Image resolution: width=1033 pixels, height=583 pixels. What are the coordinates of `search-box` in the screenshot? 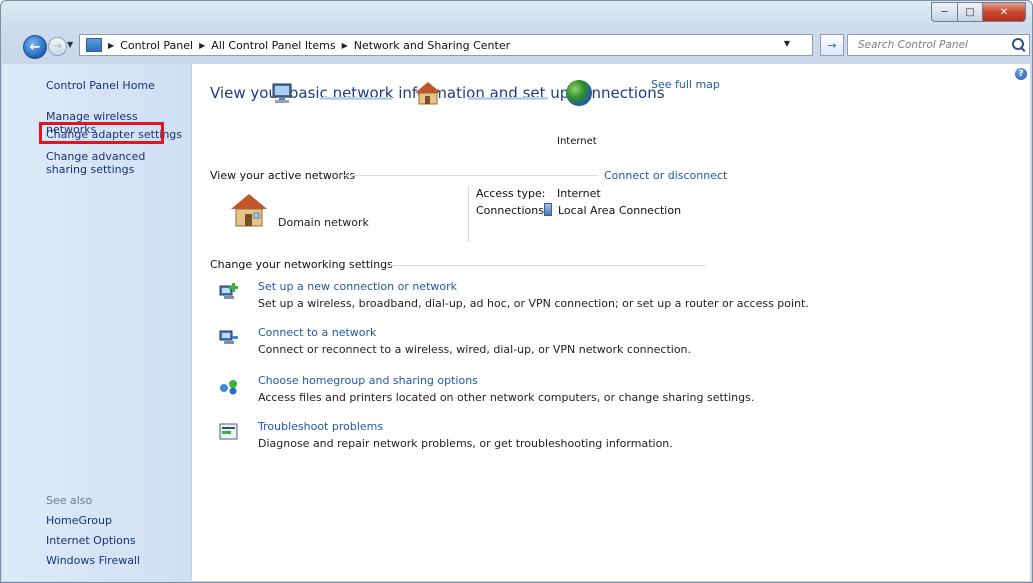 It's located at (938, 45).